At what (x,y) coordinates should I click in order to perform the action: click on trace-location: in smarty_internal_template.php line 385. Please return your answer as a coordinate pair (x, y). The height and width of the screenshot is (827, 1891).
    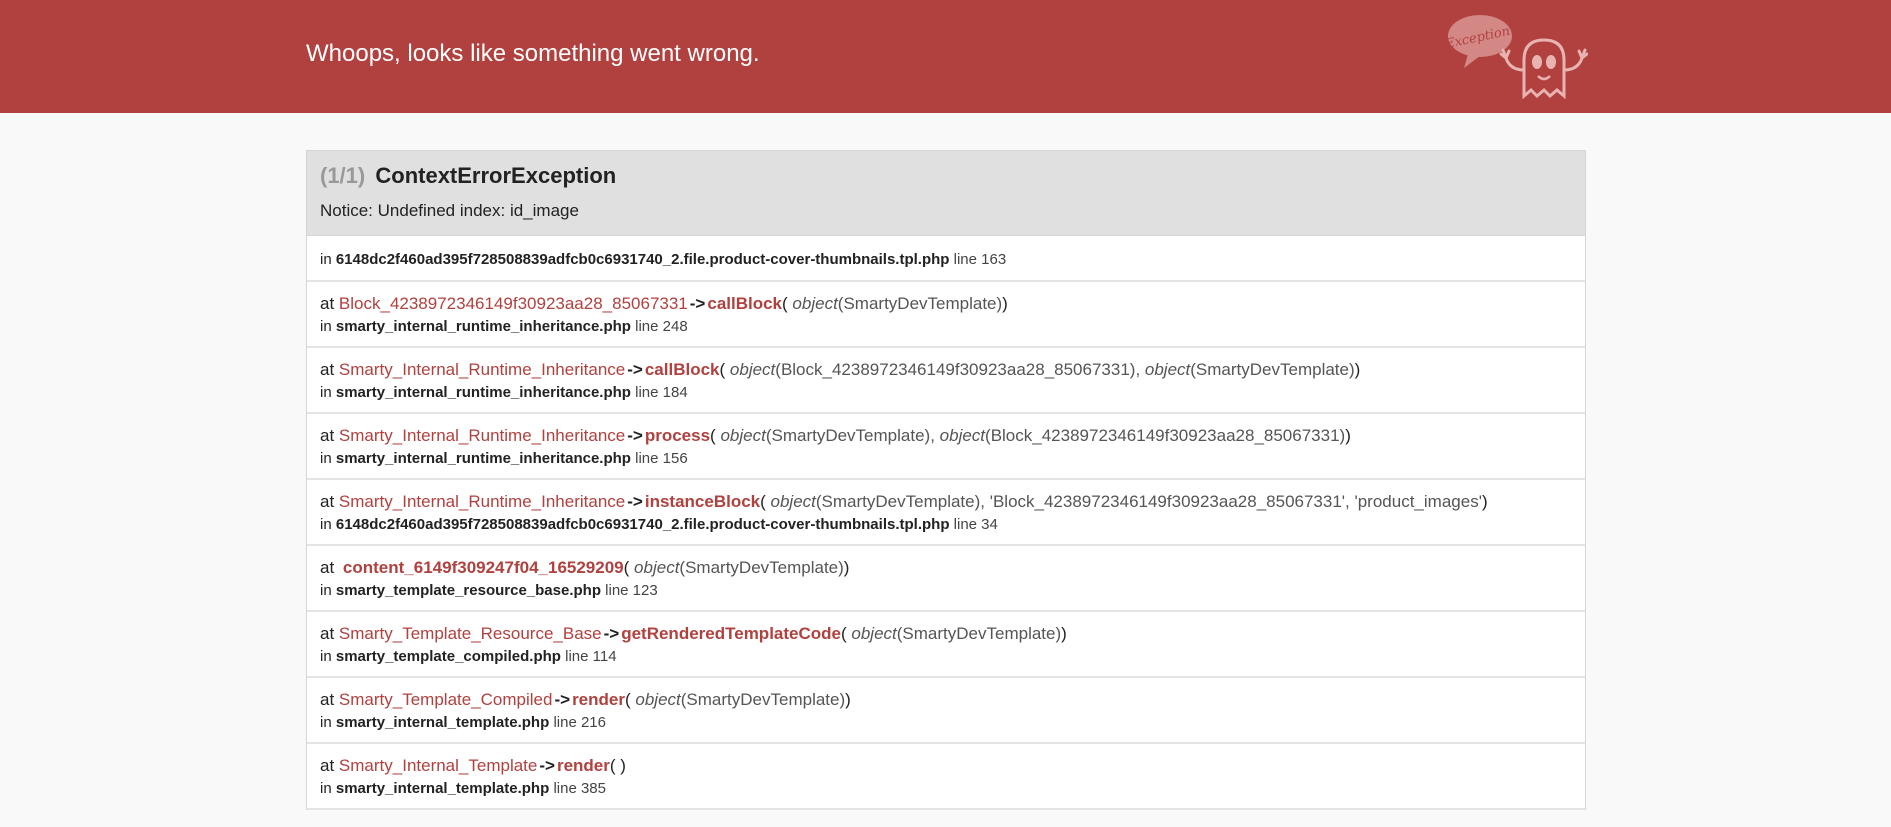
    Looking at the image, I should click on (946, 789).